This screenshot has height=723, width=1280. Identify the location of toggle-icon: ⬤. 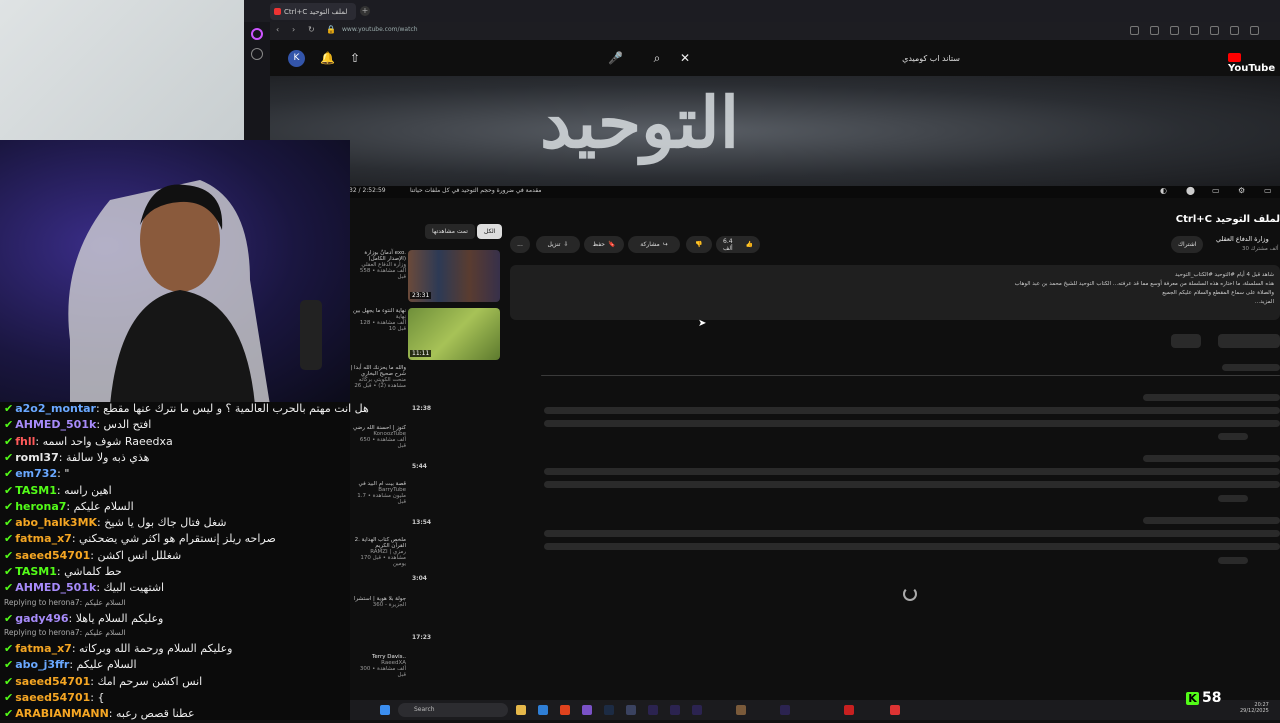
(1190, 190).